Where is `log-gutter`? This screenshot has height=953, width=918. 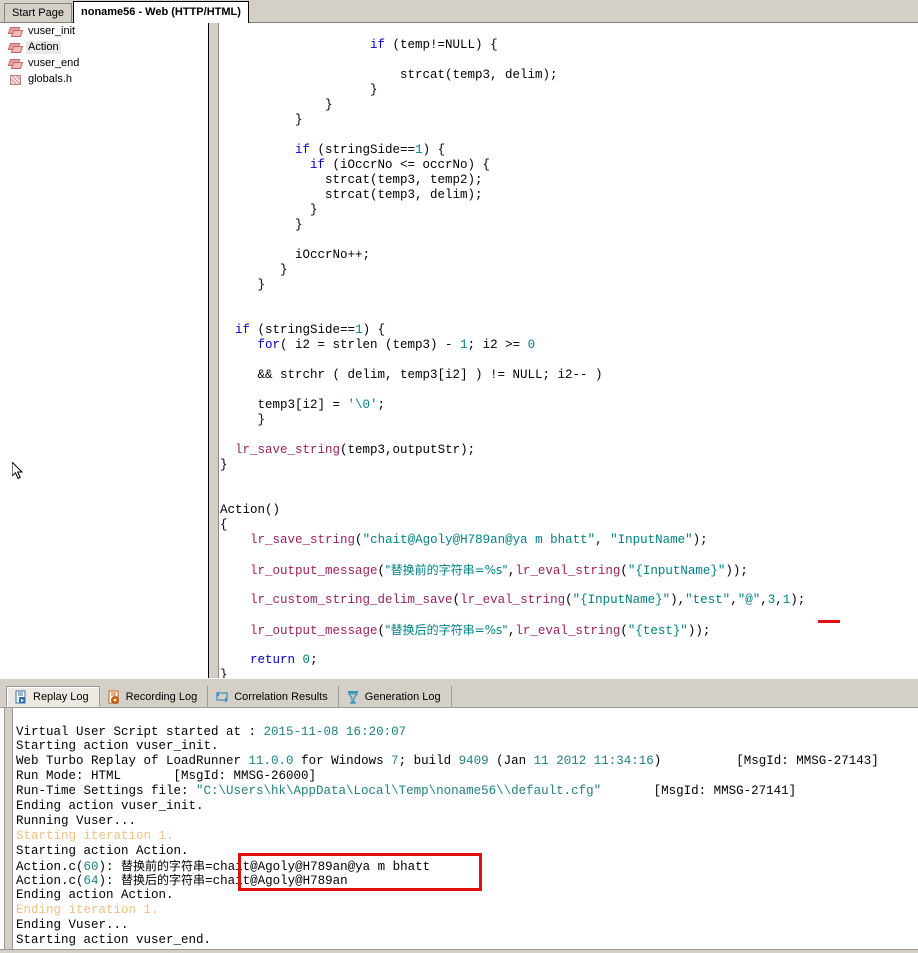
log-gutter is located at coordinates (8, 830).